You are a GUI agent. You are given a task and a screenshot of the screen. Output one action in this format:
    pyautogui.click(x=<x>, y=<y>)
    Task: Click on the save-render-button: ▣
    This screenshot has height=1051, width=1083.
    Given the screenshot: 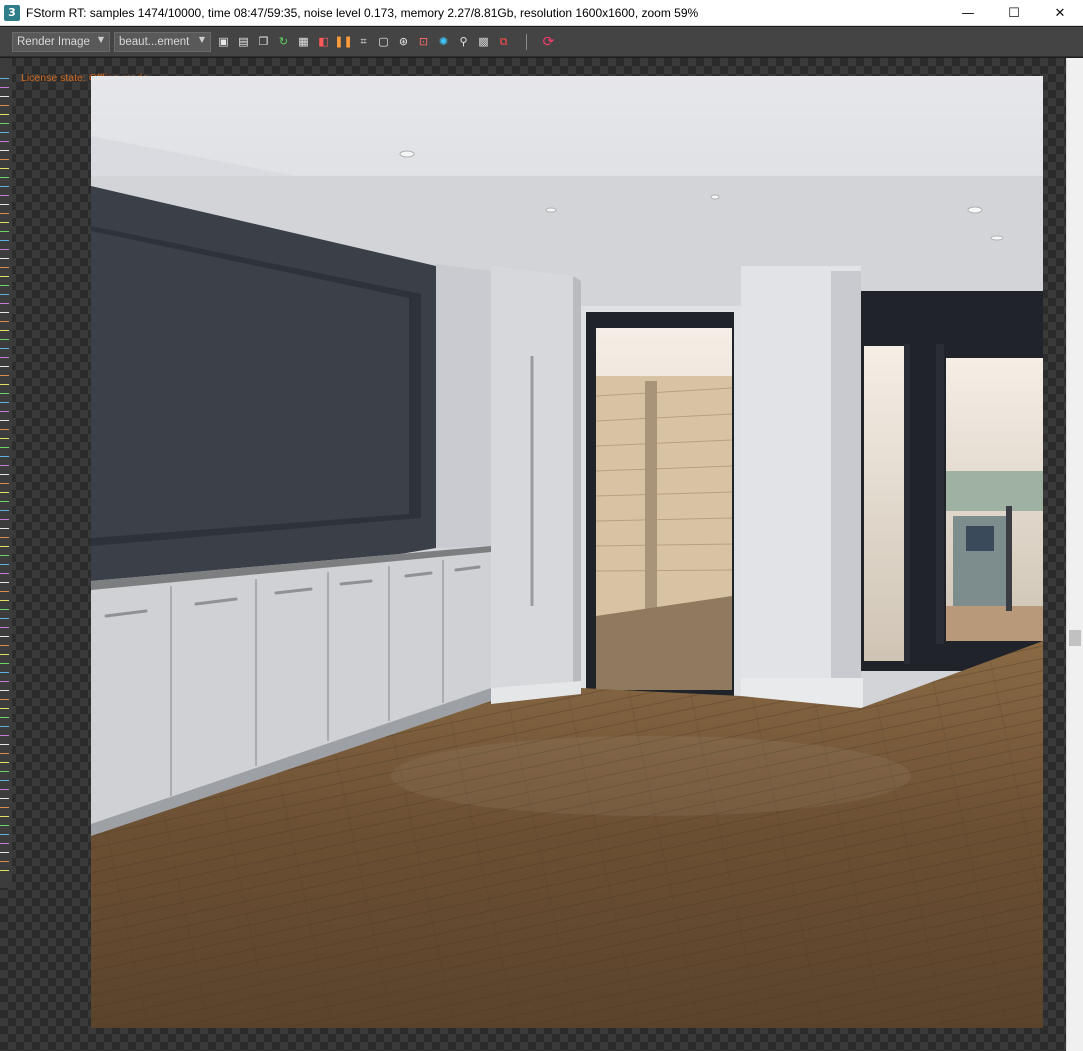 What is the action you would take?
    pyautogui.click(x=223, y=41)
    